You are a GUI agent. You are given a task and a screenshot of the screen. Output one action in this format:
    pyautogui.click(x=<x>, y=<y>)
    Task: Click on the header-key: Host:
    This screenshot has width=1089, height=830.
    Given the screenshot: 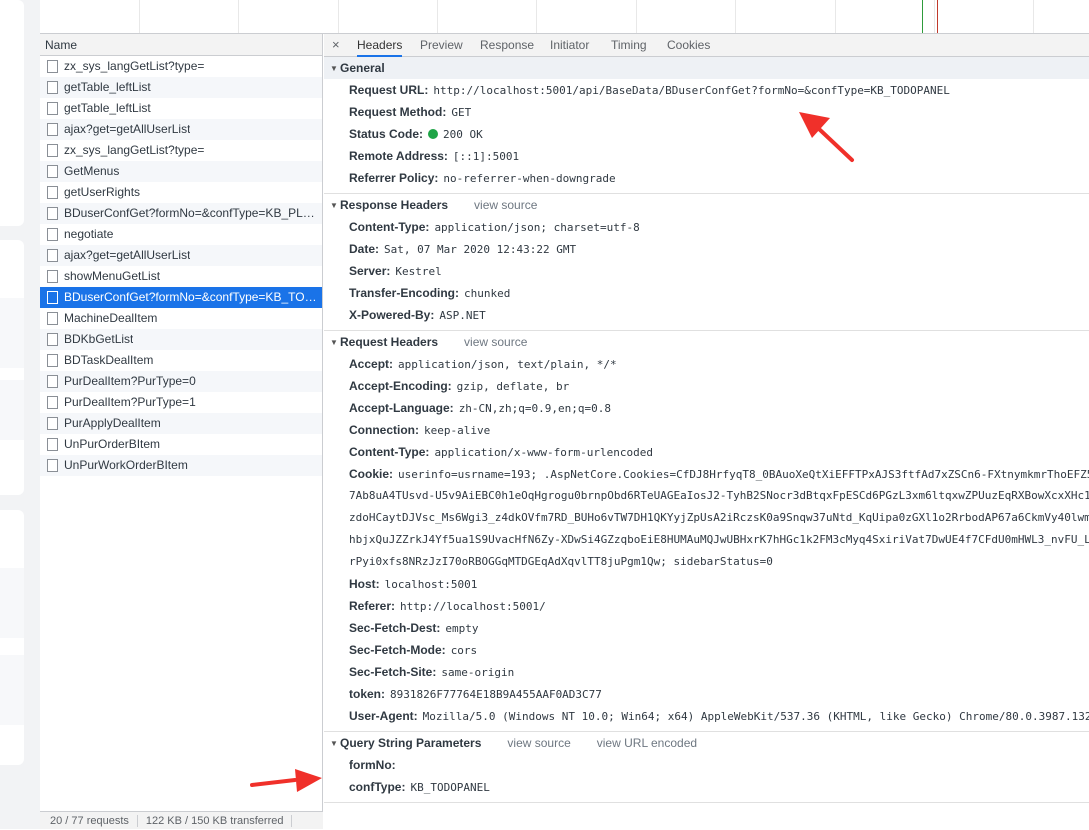 What is the action you would take?
    pyautogui.click(x=364, y=584)
    